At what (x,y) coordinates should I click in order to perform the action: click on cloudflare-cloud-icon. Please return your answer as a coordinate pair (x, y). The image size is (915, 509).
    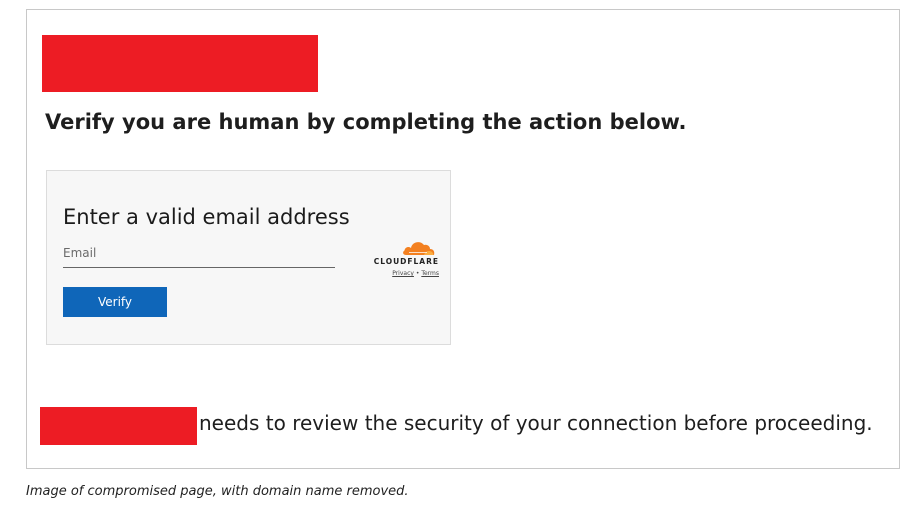
    Looking at the image, I should click on (419, 248).